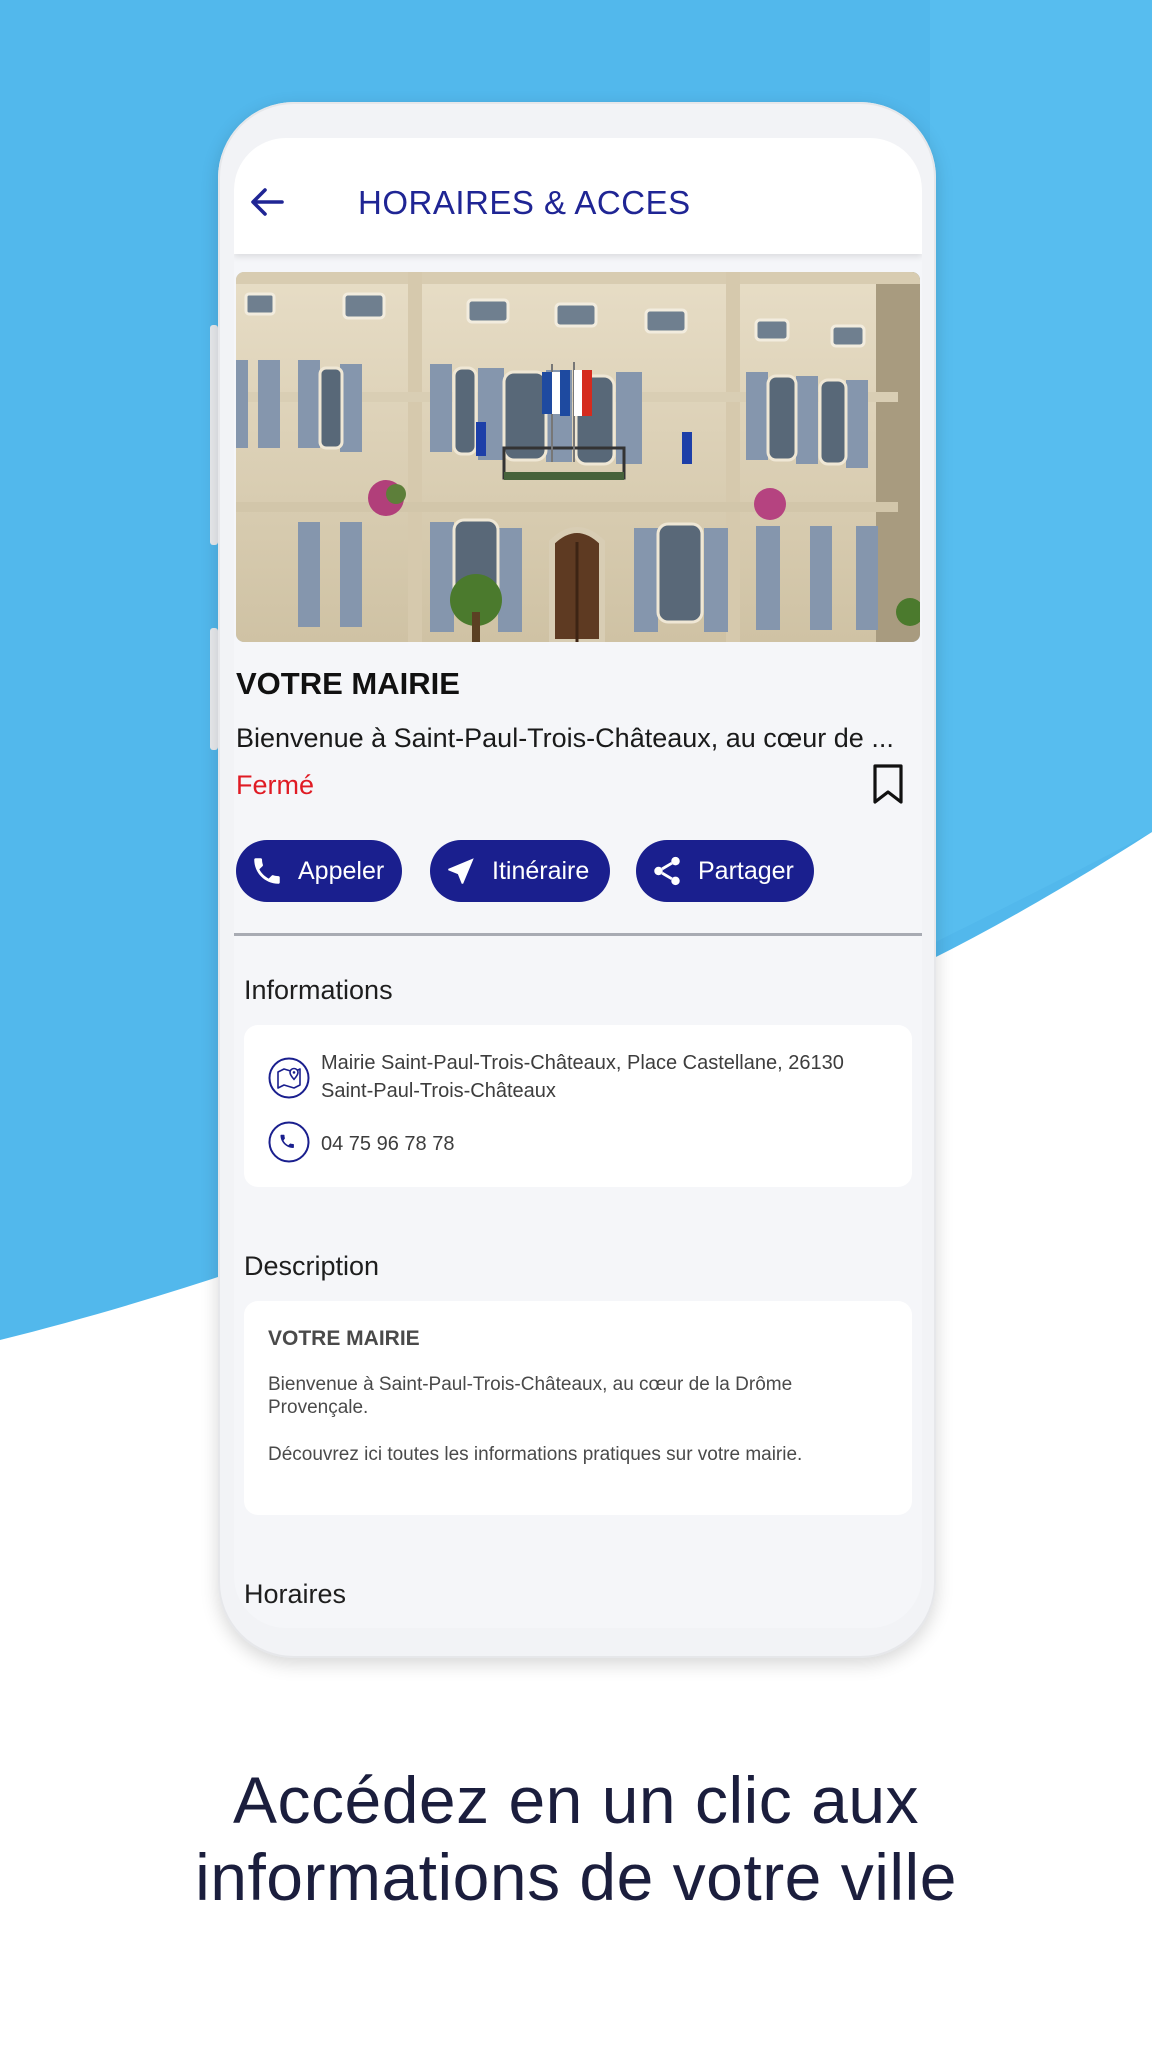 The width and height of the screenshot is (1152, 2048). What do you see at coordinates (318, 990) in the screenshot?
I see `informations-title: Informations` at bounding box center [318, 990].